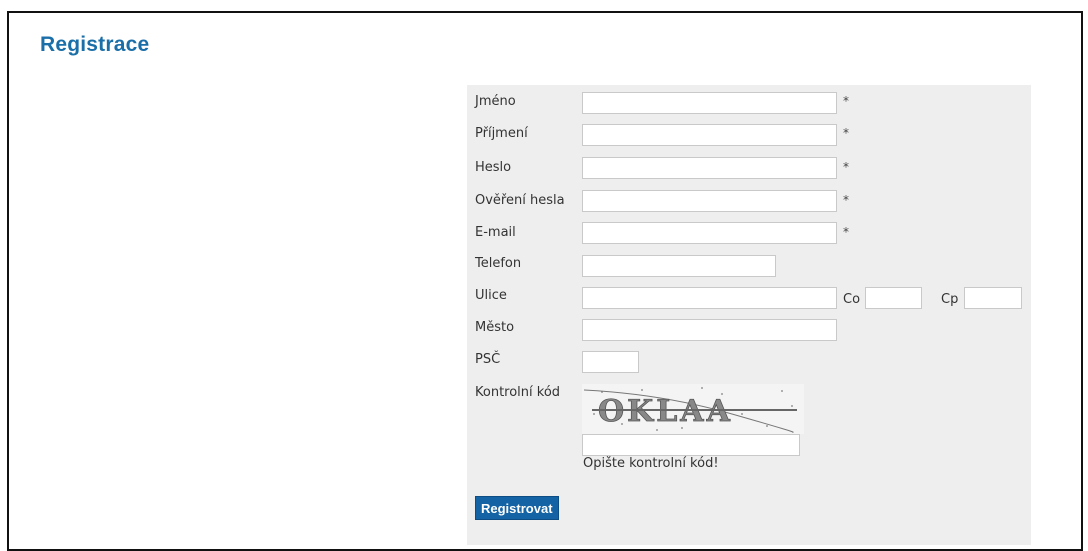  I want to click on zip-input, so click(610, 362).